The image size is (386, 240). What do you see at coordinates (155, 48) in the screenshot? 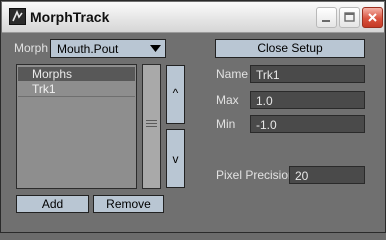
I see `chevron-down-icon` at bounding box center [155, 48].